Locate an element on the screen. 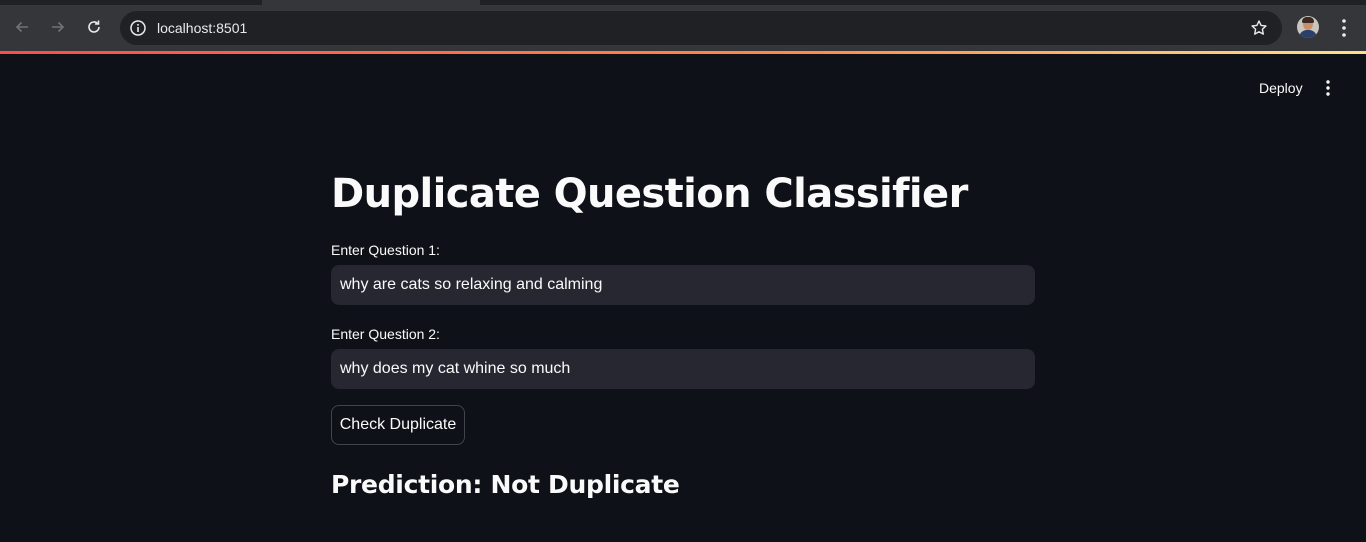 This screenshot has height=542, width=1366. forward-button is located at coordinates (58, 27).